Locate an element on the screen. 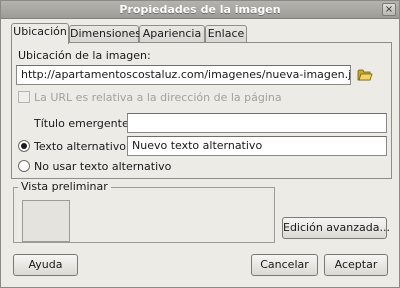  tab-apariencia: Apariencia is located at coordinates (172, 34).